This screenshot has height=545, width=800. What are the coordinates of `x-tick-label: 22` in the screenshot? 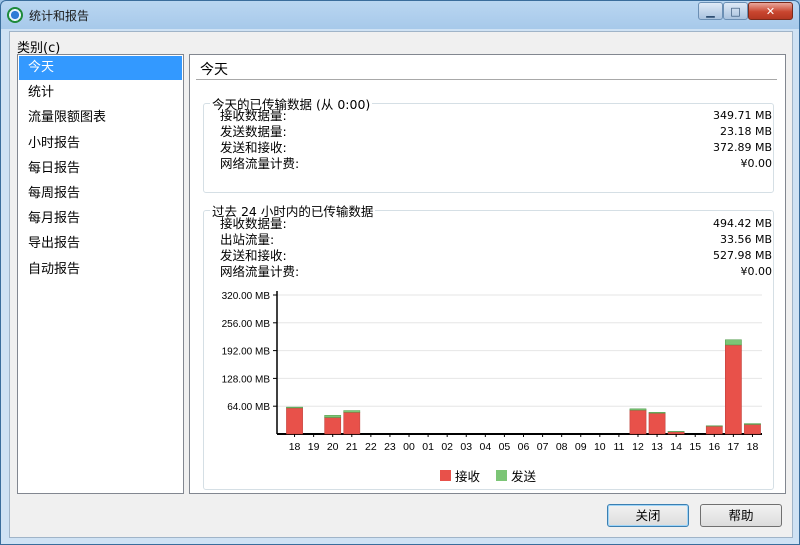 It's located at (371, 447).